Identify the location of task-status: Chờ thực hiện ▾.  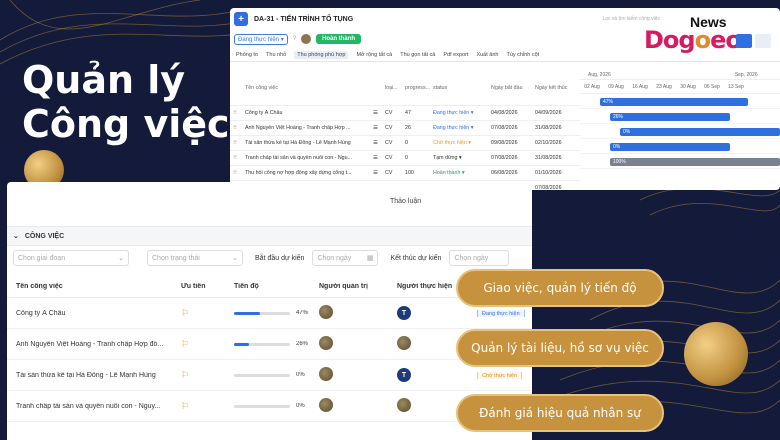
(459, 143).